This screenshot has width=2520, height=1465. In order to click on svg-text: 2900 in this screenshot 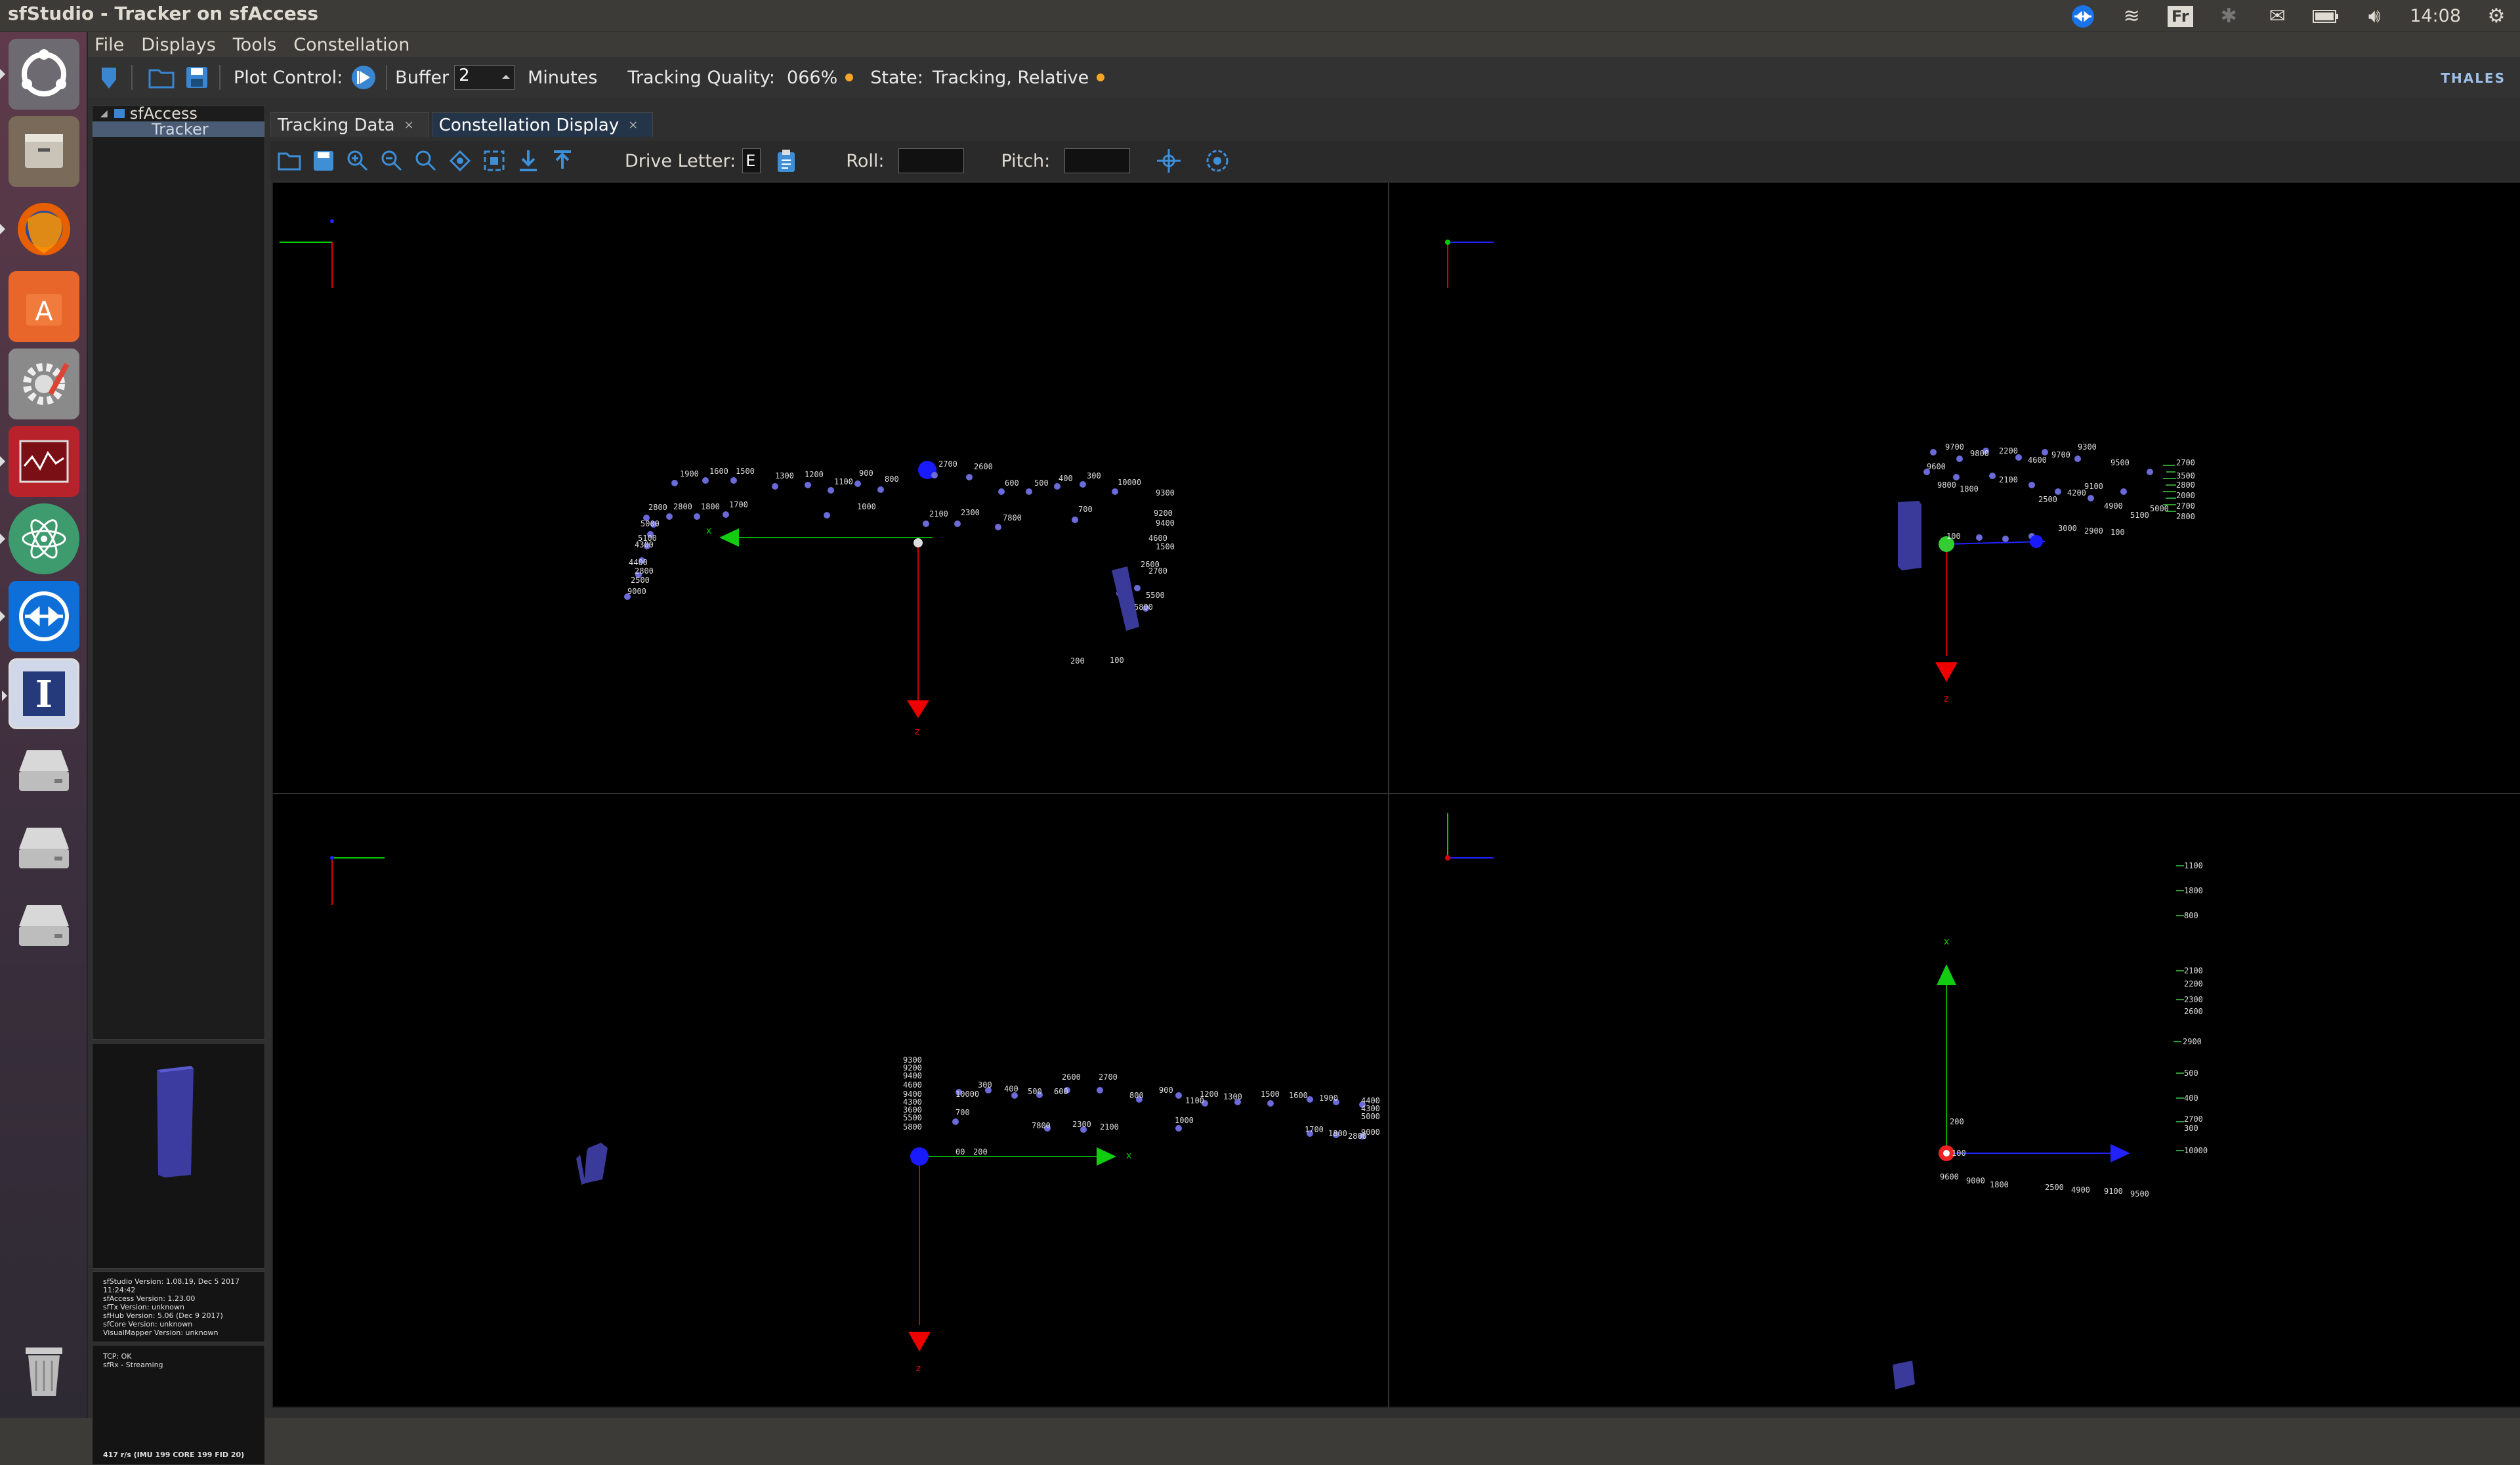, I will do `click(2192, 1041)`.